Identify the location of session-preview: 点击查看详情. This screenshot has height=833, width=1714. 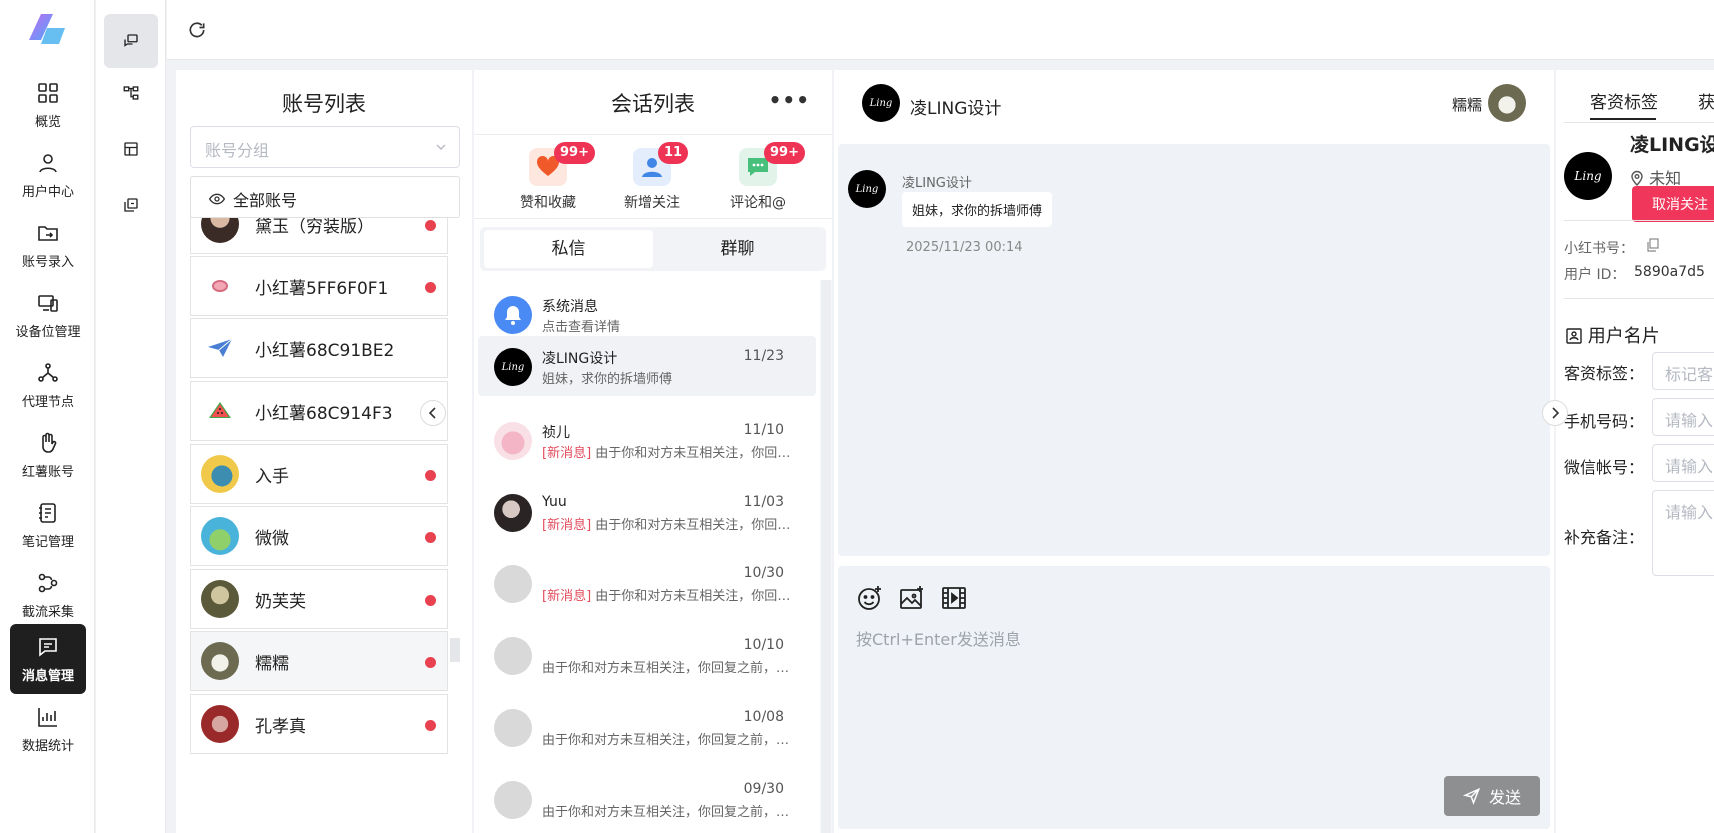
(581, 327).